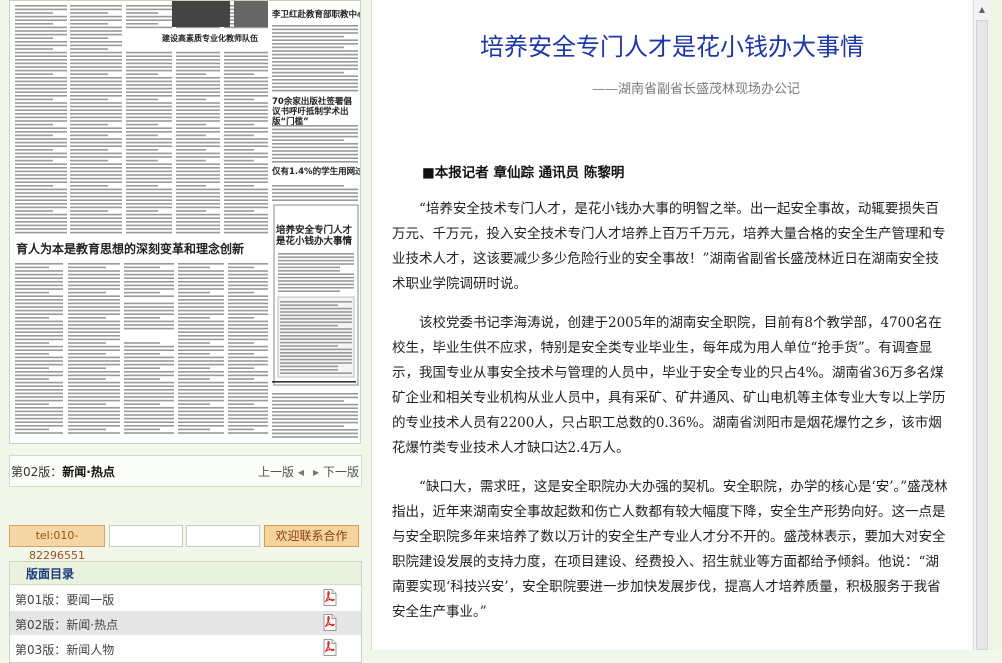 Image resolution: width=1002 pixels, height=663 pixels. Describe the element at coordinates (982, 335) in the screenshot. I see `scrollbar-thumb` at that location.